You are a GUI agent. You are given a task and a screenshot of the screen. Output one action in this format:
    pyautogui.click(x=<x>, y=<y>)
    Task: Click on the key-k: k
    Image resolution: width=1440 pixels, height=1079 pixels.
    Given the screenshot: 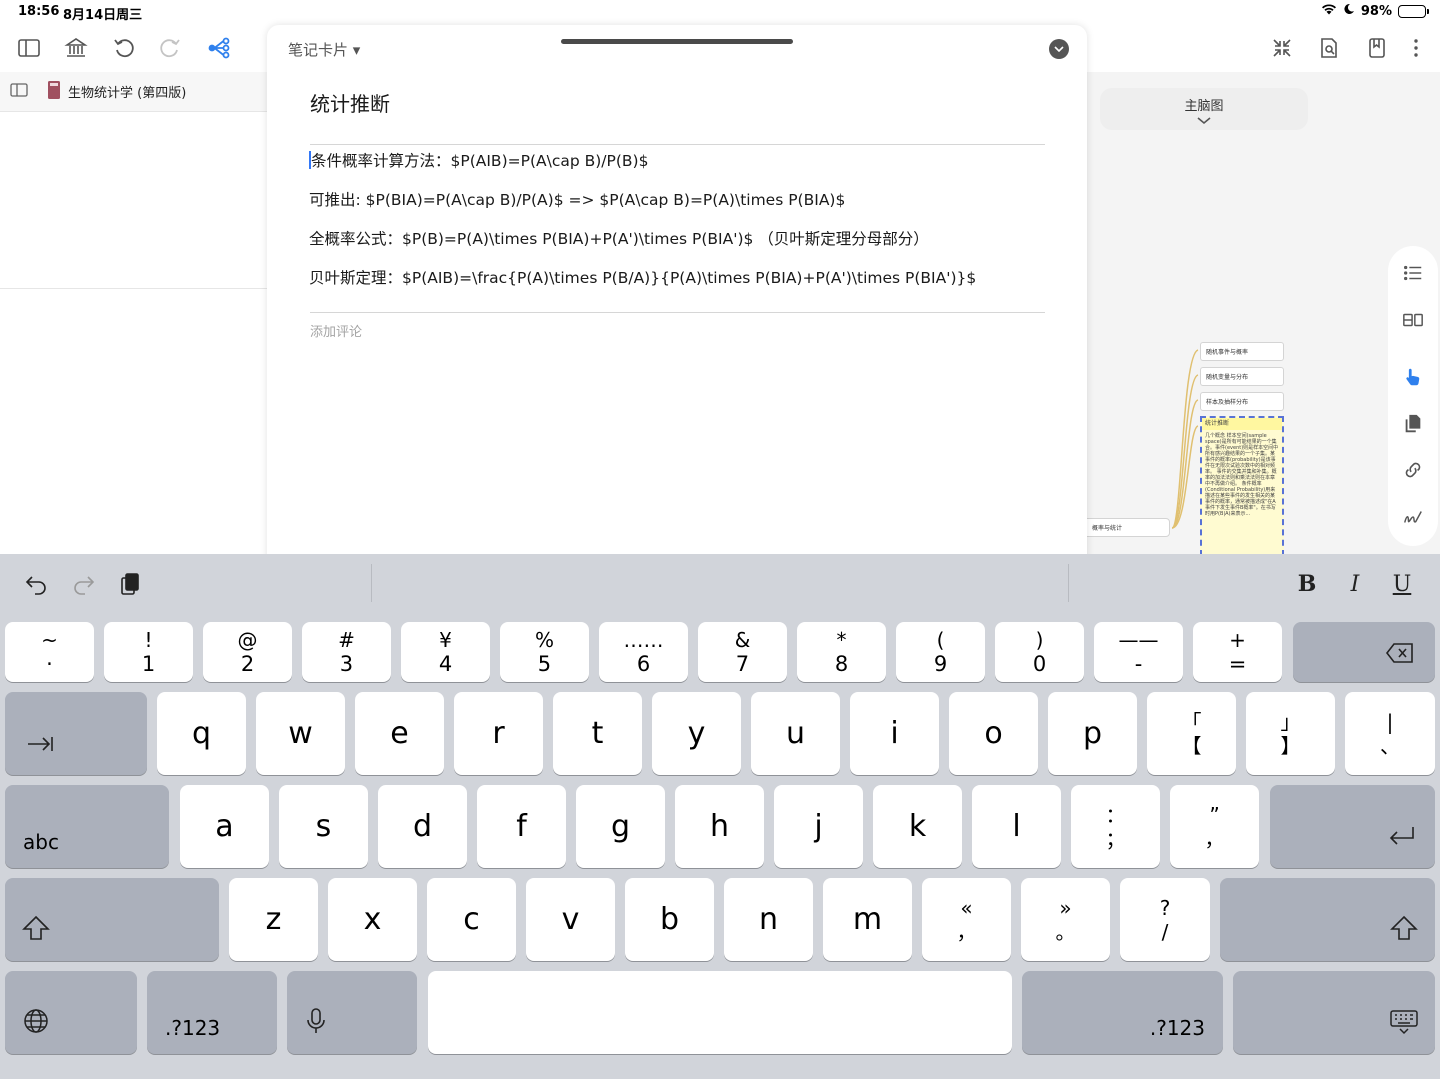 What is the action you would take?
    pyautogui.click(x=917, y=826)
    